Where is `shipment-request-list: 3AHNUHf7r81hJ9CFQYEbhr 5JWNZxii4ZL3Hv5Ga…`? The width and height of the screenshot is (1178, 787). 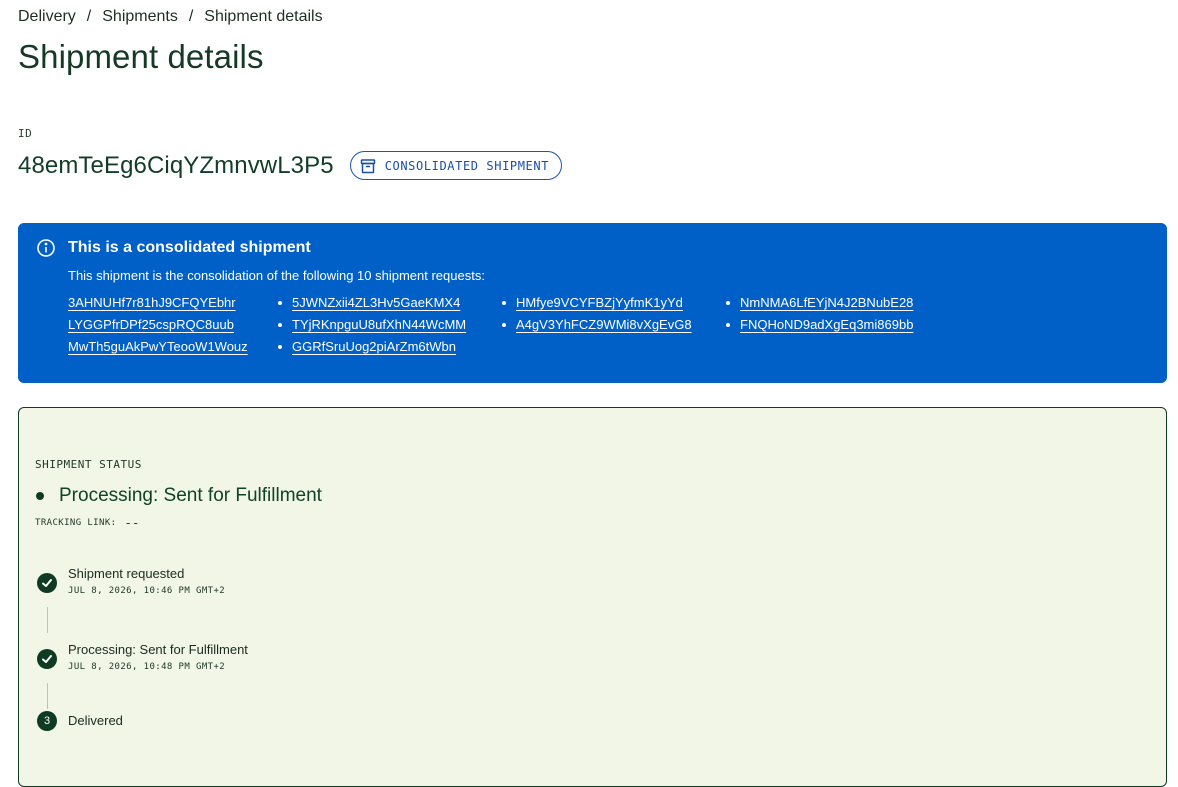
shipment-request-list: 3AHNUHf7r81hJ9CFQYEbhr 5JWNZxii4ZL3Hv5Ga… is located at coordinates (516, 324).